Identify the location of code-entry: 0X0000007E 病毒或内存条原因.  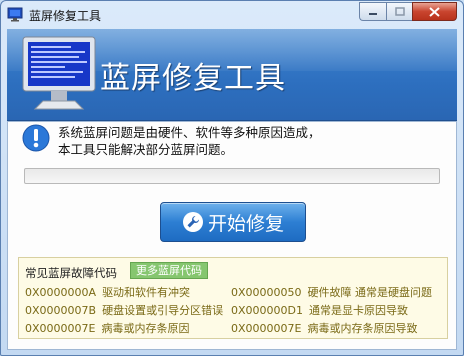
(107, 328).